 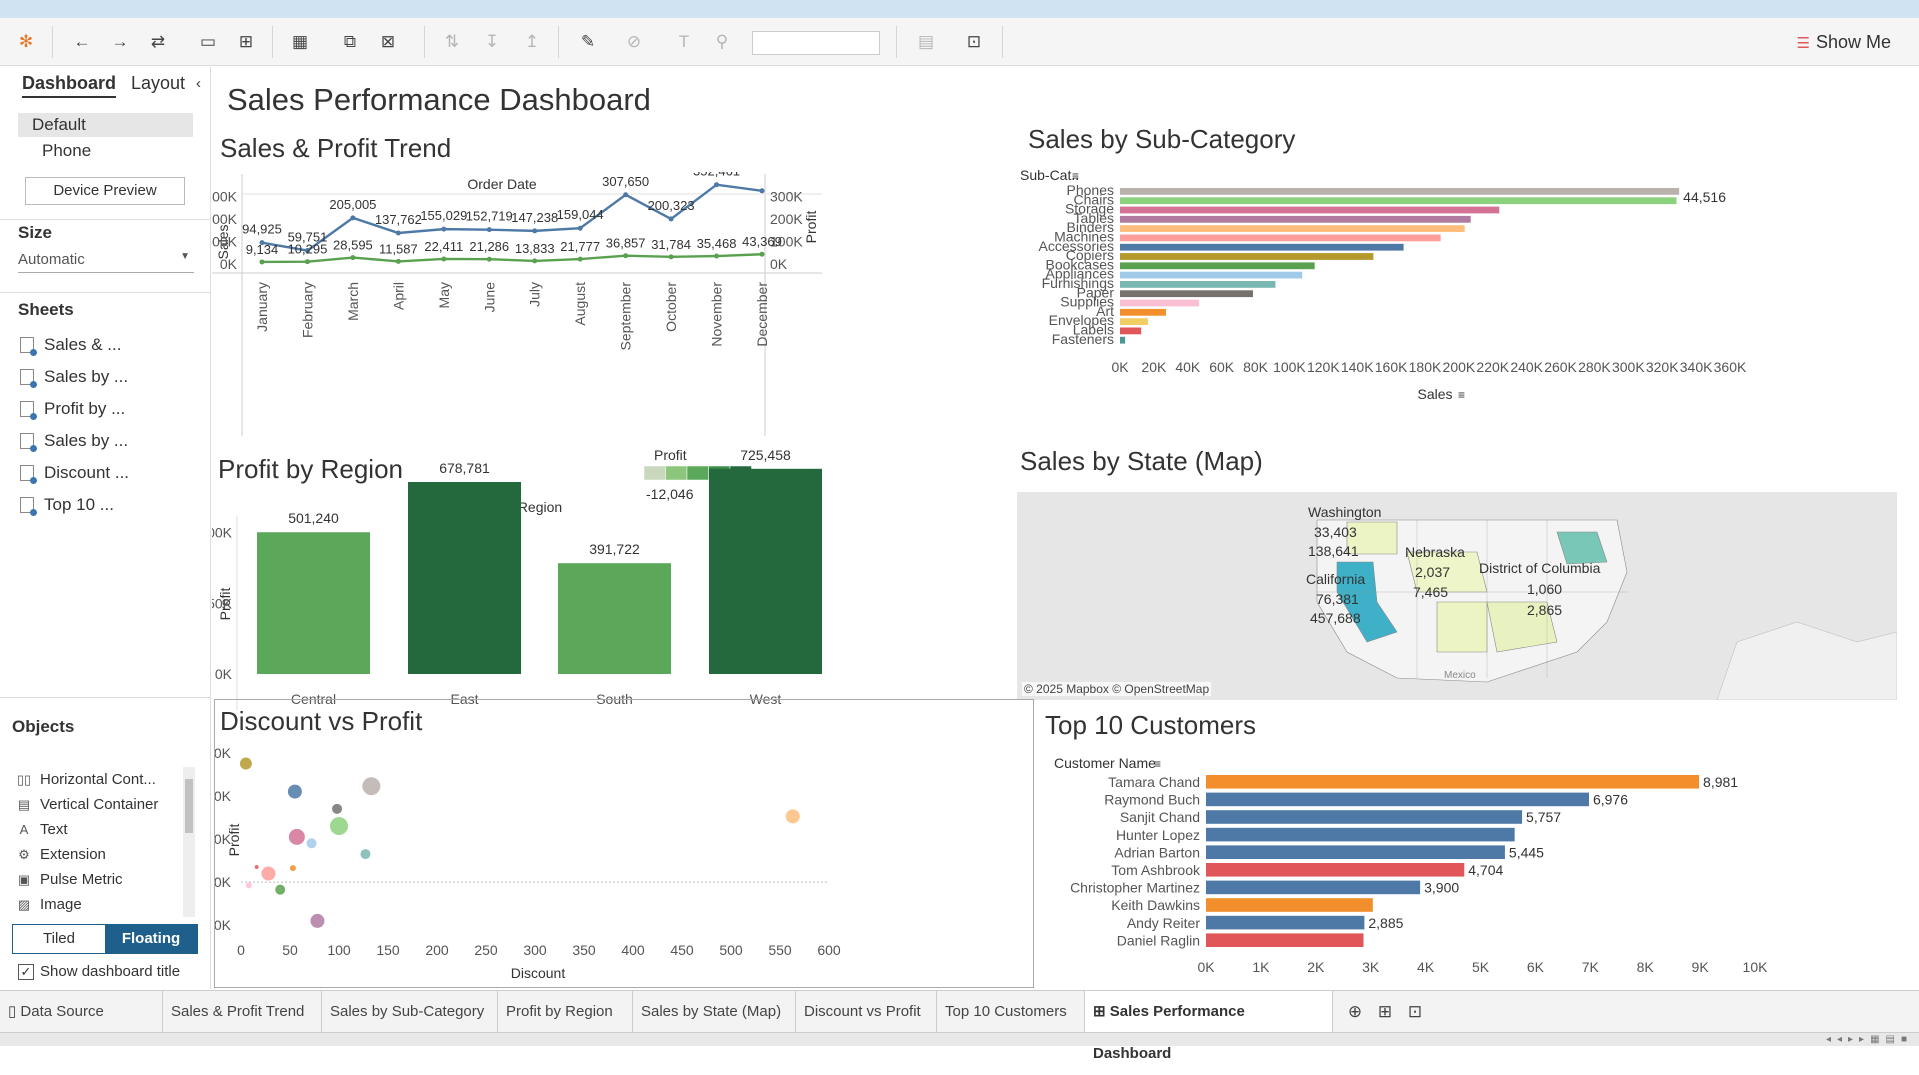 What do you see at coordinates (1285, 940) in the screenshot?
I see `customer-bar` at bounding box center [1285, 940].